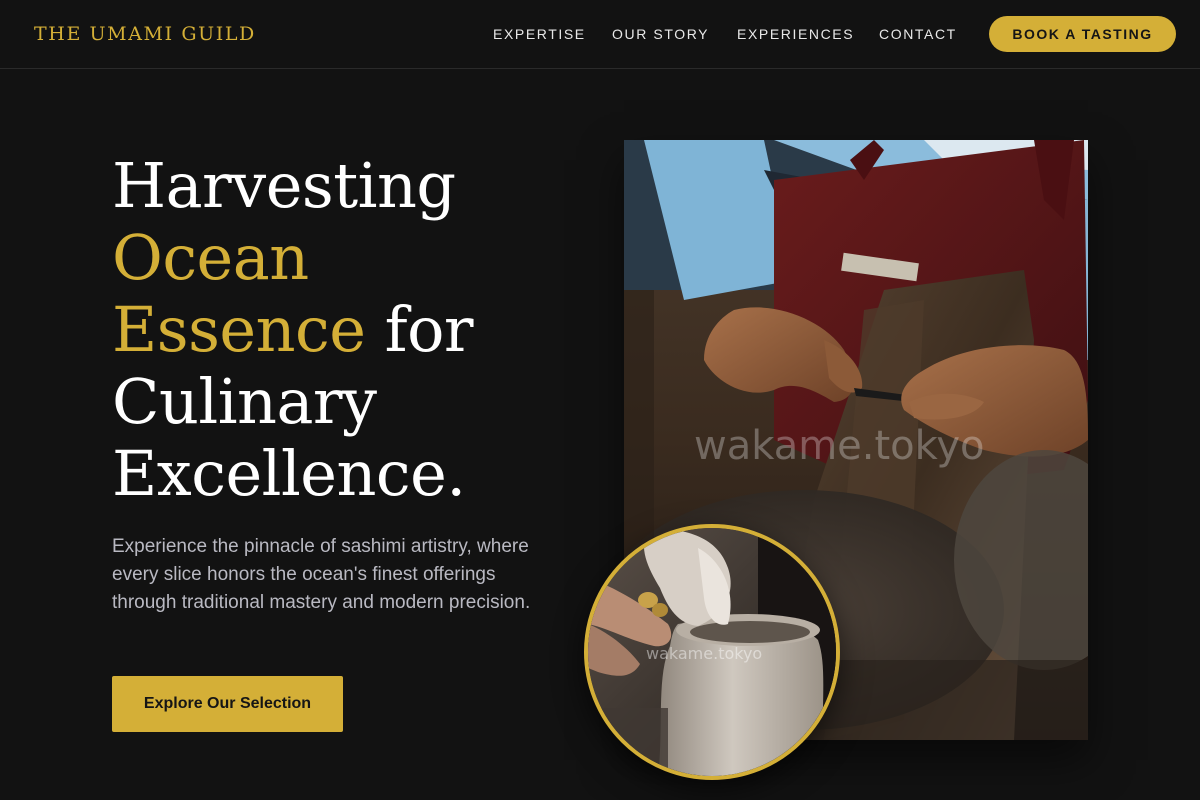 This screenshot has height=800, width=1200. I want to click on hero-title-line-4: Culinary, so click(244, 401).